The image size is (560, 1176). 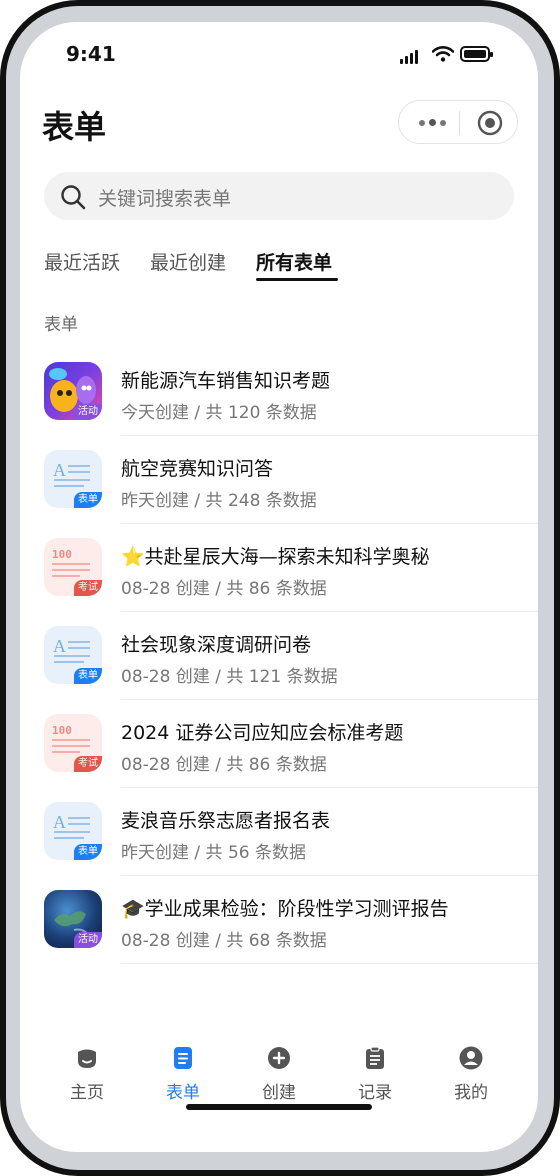 I want to click on clipboard-icon, so click(x=375, y=1057).